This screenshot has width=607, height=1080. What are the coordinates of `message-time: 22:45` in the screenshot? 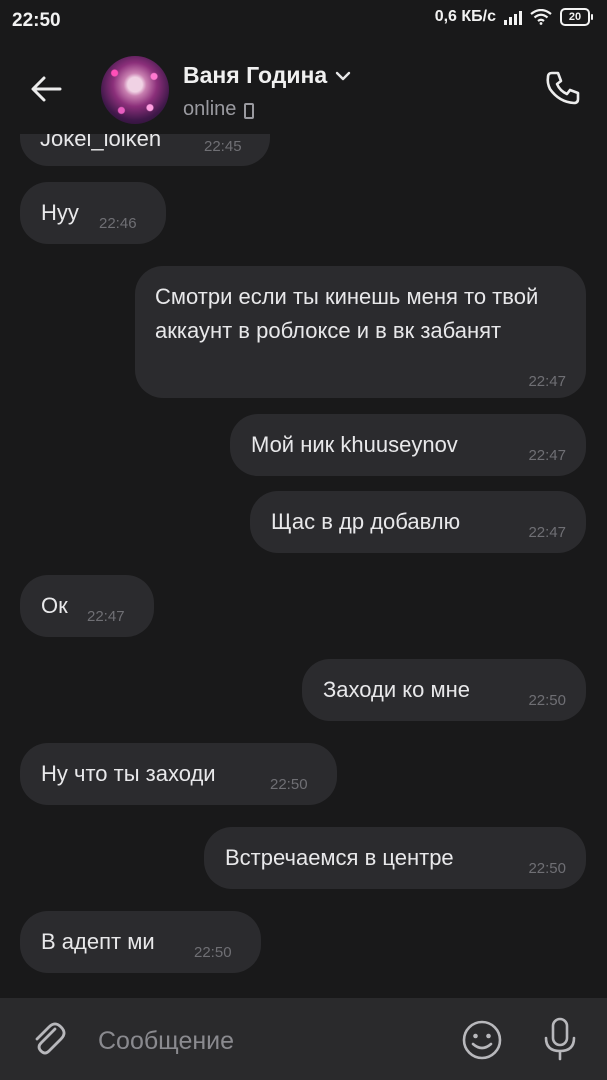 It's located at (223, 146).